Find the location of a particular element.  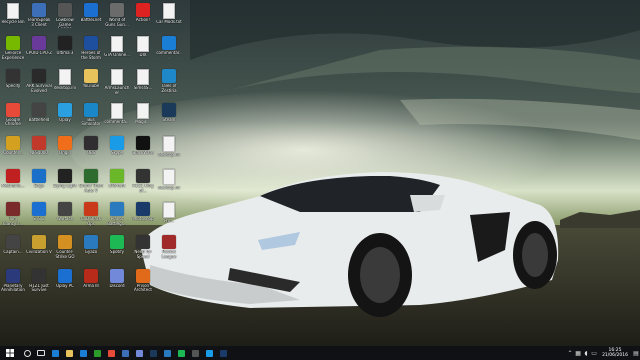

desktop-icon-label: Uplay is located at coordinates (65, 119).